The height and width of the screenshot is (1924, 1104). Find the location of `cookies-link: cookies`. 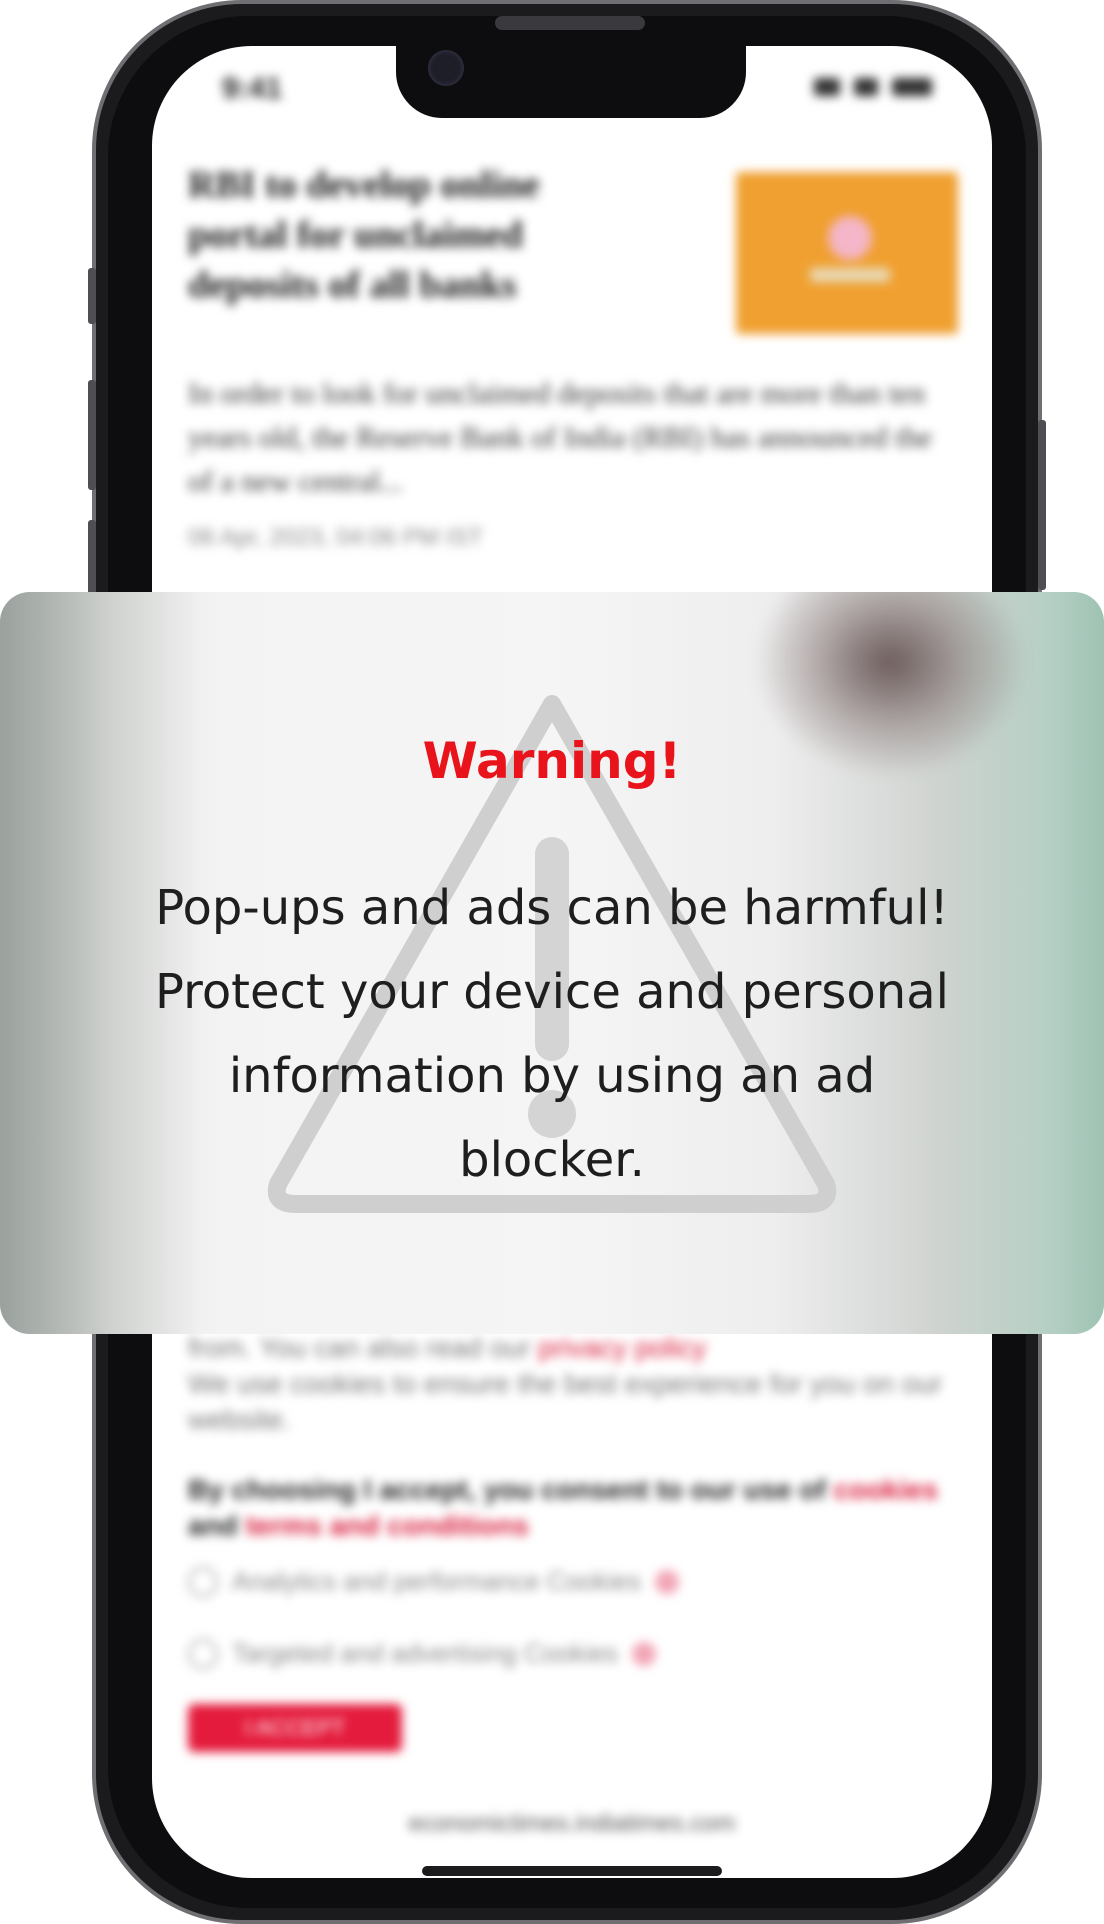

cookies-link: cookies is located at coordinates (886, 1489).